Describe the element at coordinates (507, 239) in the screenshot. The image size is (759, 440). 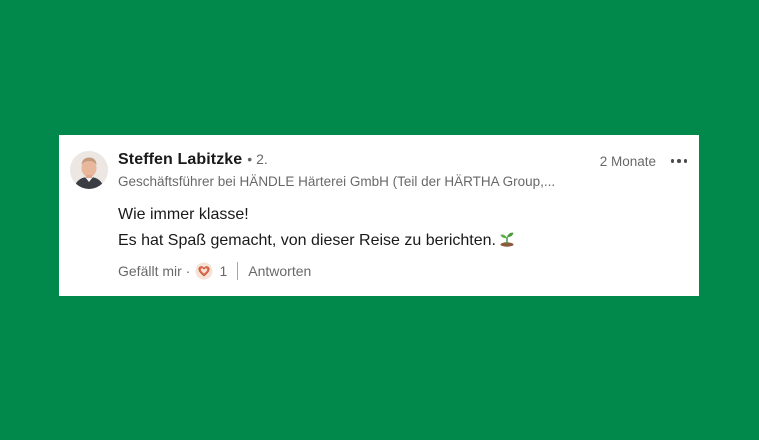
I see `seedling-icon` at that location.